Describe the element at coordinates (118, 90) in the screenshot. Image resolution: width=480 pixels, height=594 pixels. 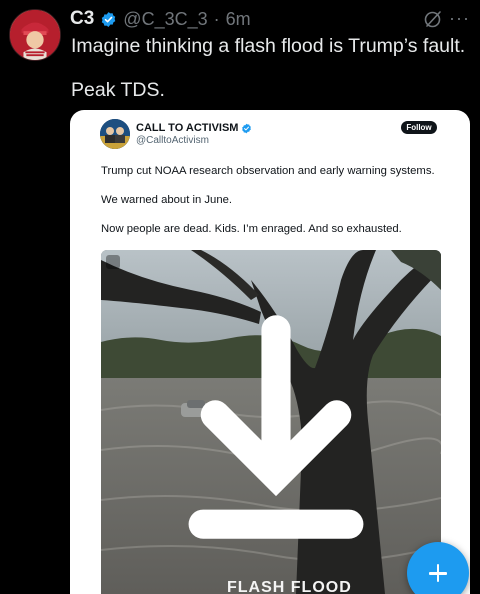
I see `tweet-line: Peak TDS.` at that location.